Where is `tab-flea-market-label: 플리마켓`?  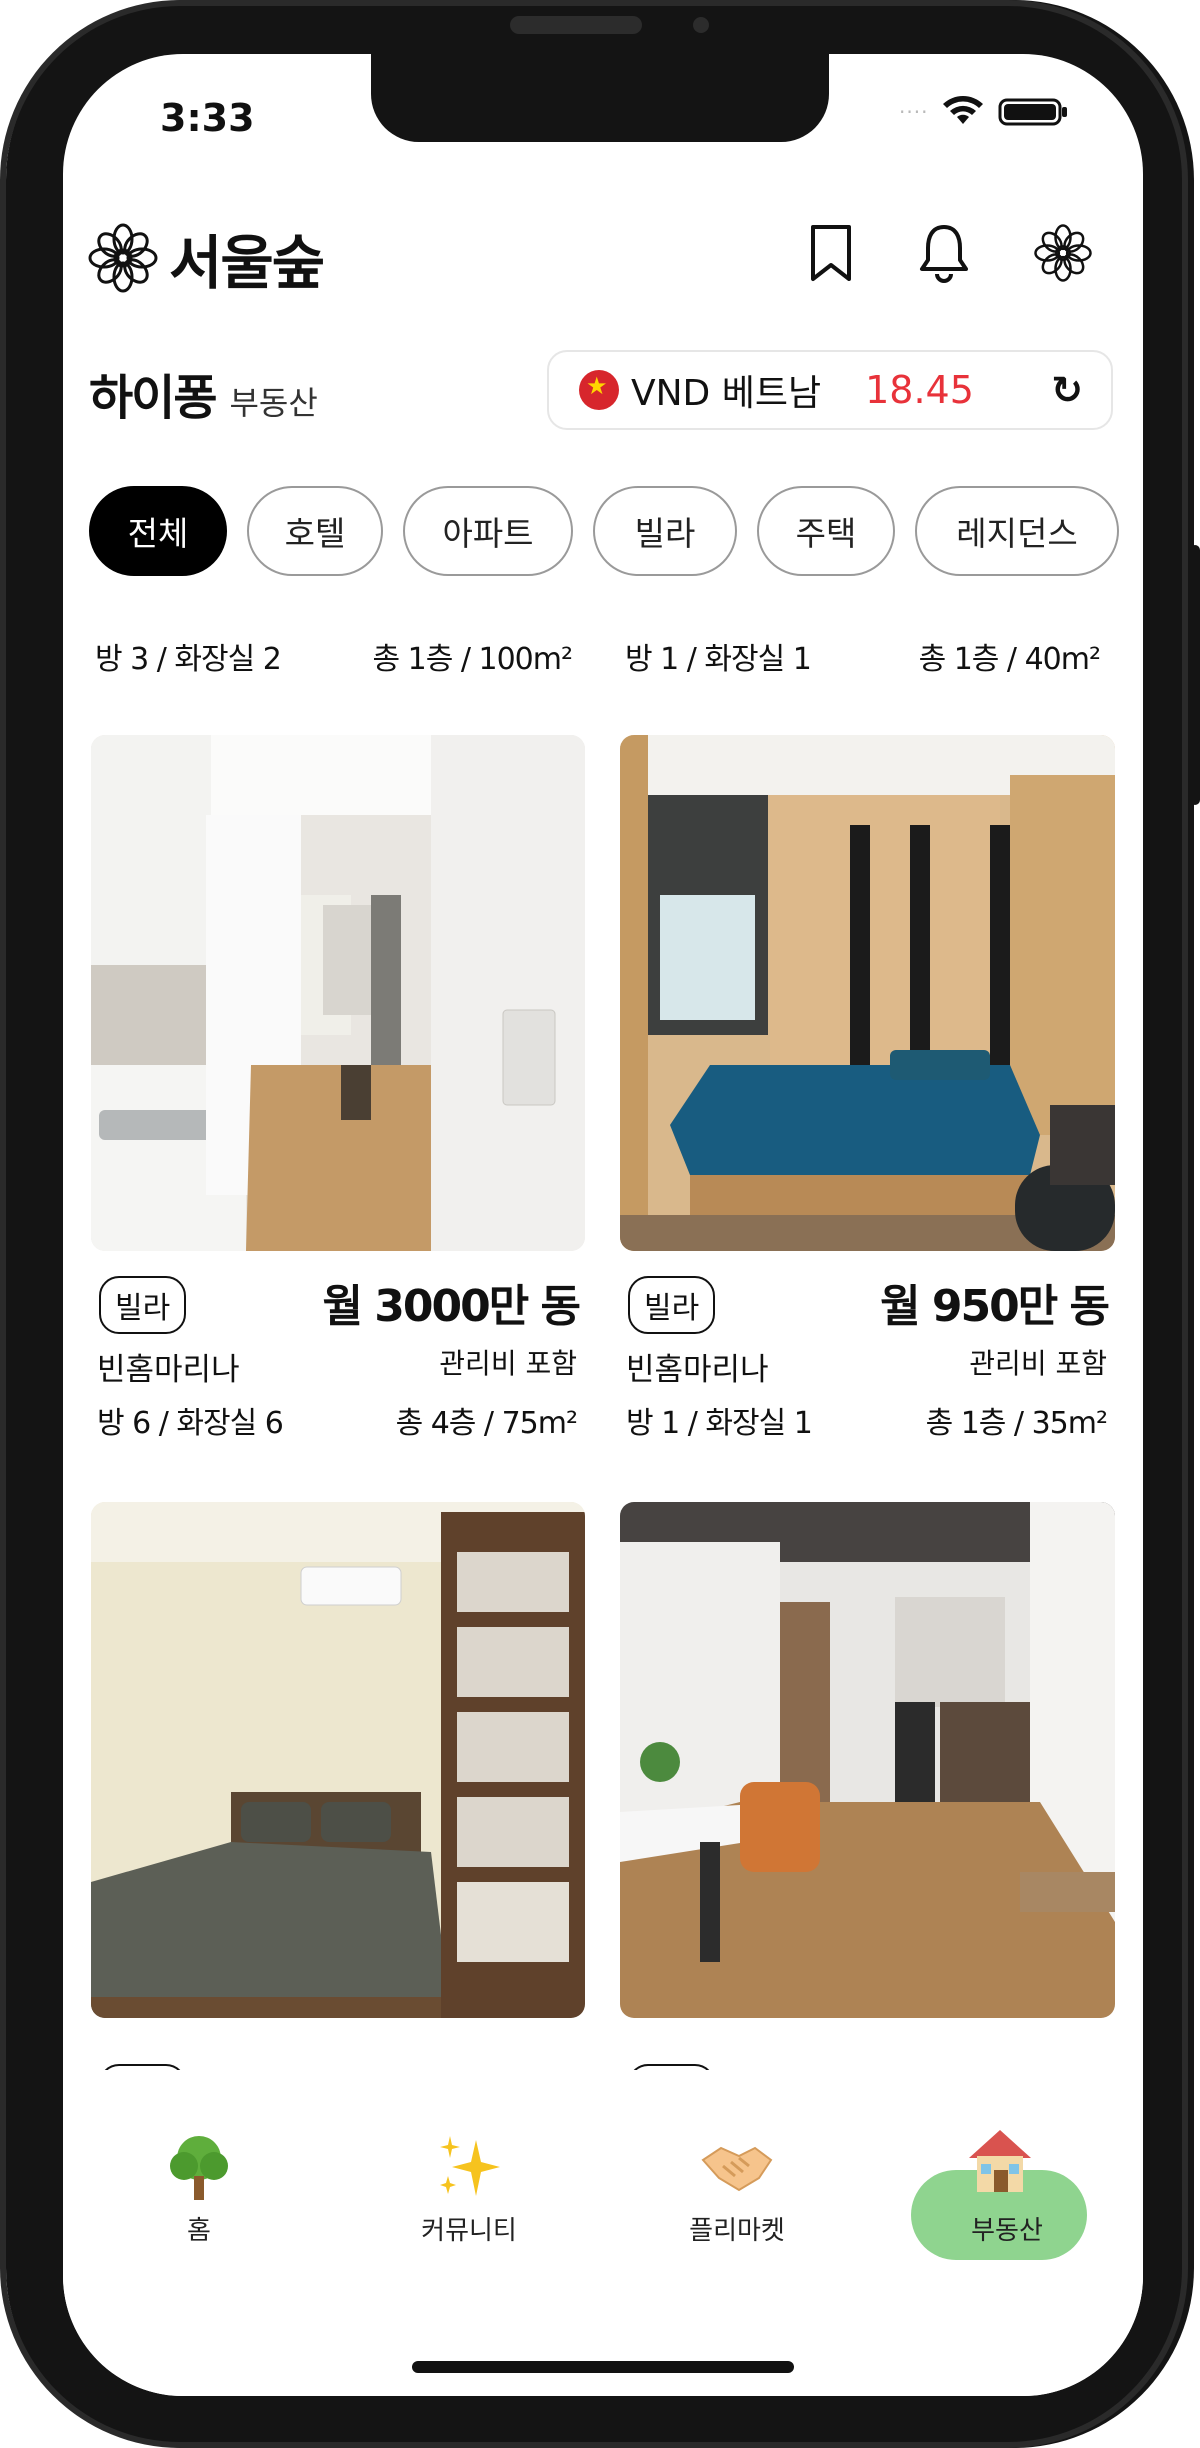
tab-flea-market-label: 플리마켓 is located at coordinates (737, 2231).